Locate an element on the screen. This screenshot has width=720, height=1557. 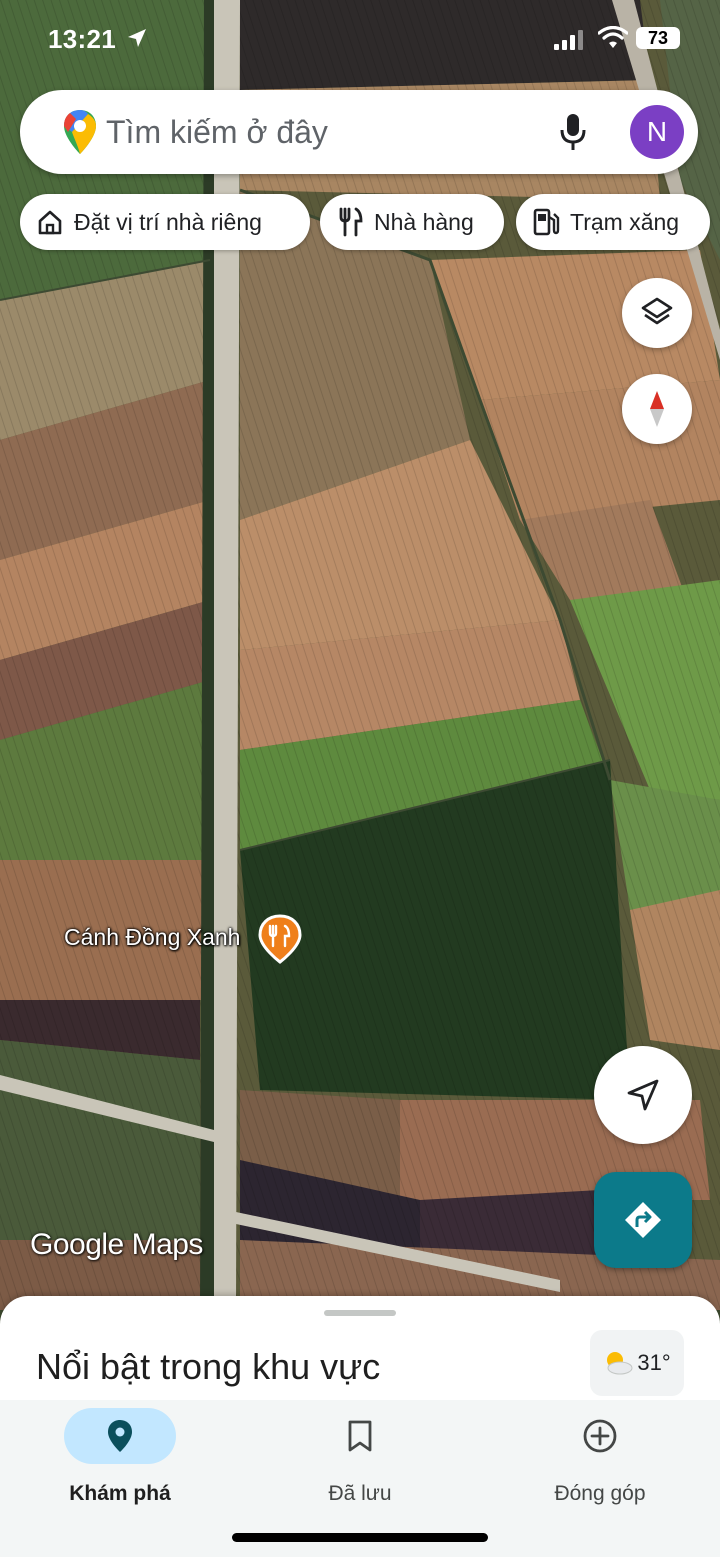
nav-saved: Đã lưu is located at coordinates (360, 1457).